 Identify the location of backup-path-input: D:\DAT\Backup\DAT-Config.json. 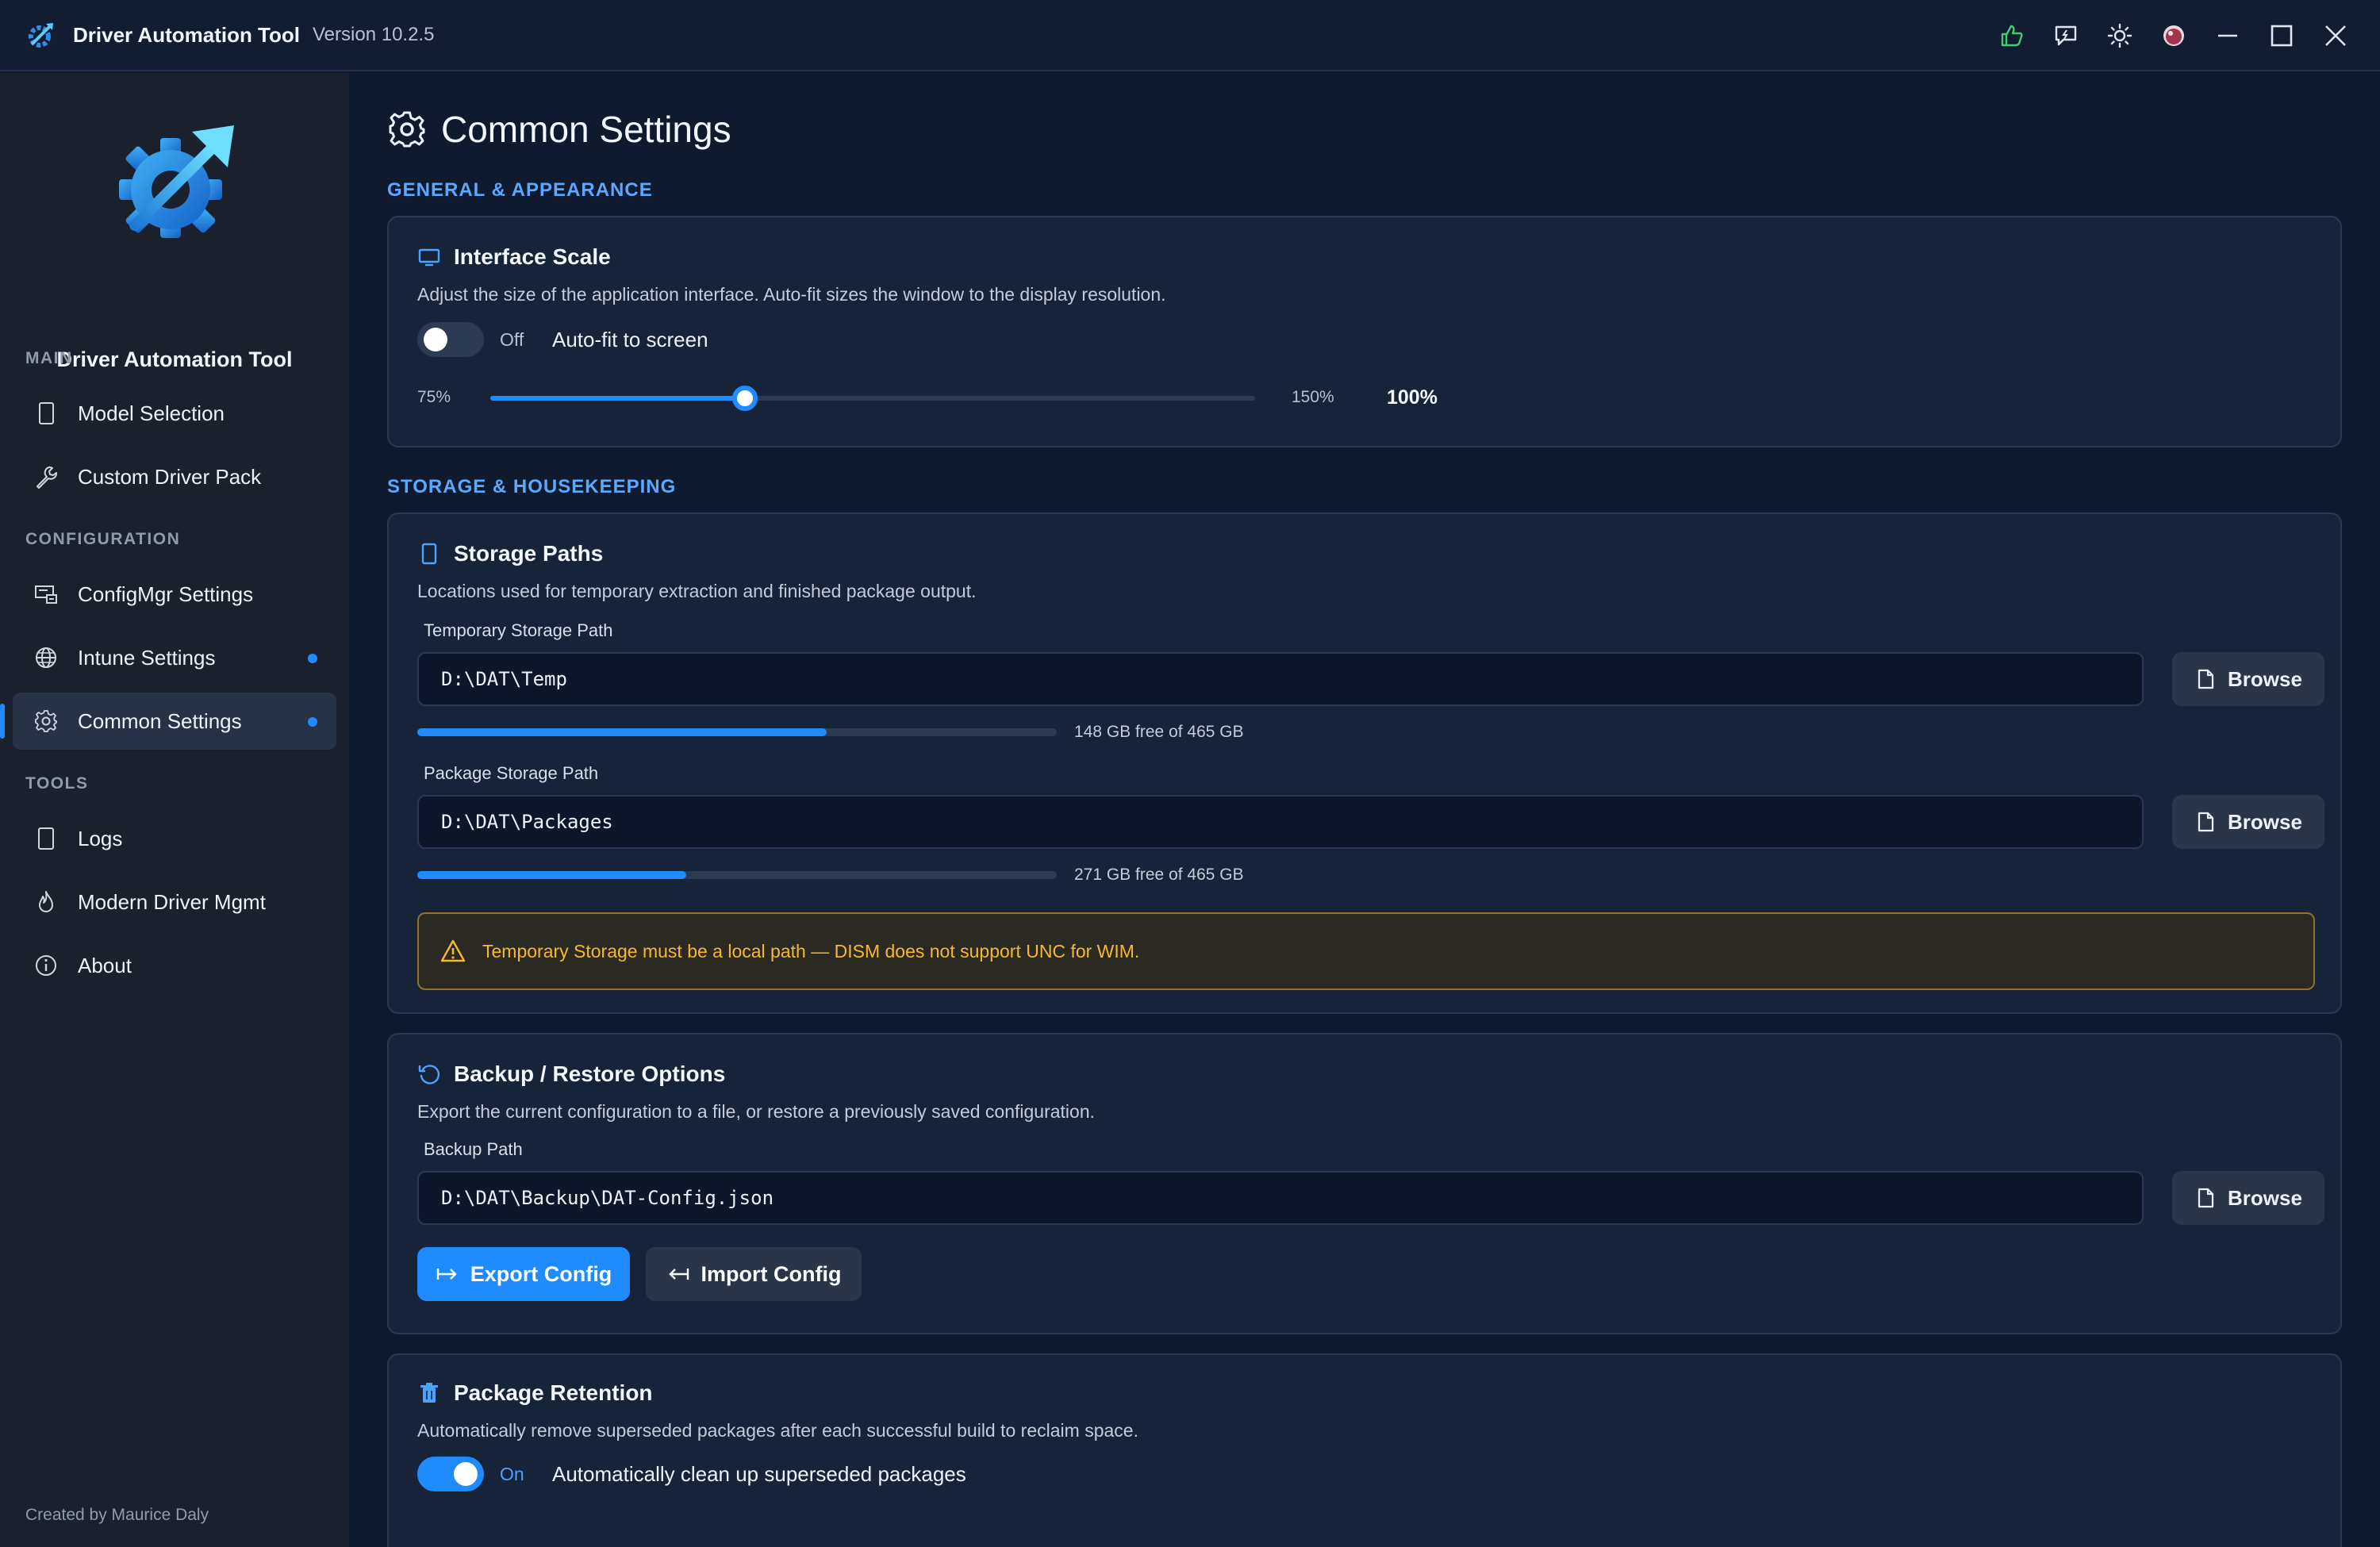
(1280, 1198).